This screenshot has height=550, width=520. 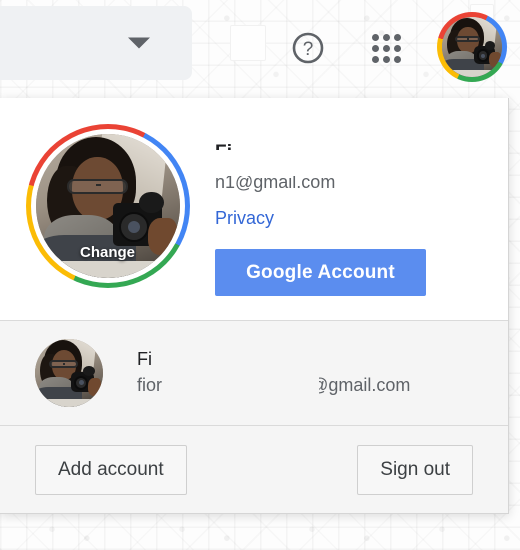 I want to click on secondary-email-prefix: fior, so click(x=150, y=384).